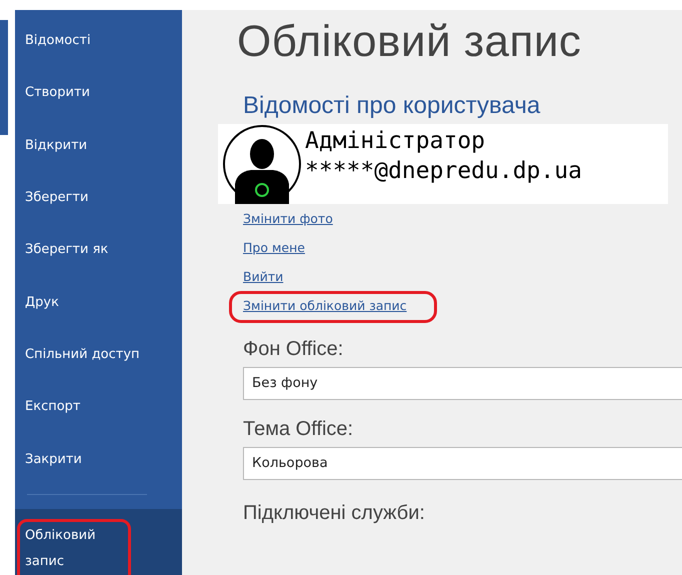 Image resolution: width=682 pixels, height=575 pixels. Describe the element at coordinates (98, 541) in the screenshot. I see `sidebar-item: Обліковий запис` at that location.